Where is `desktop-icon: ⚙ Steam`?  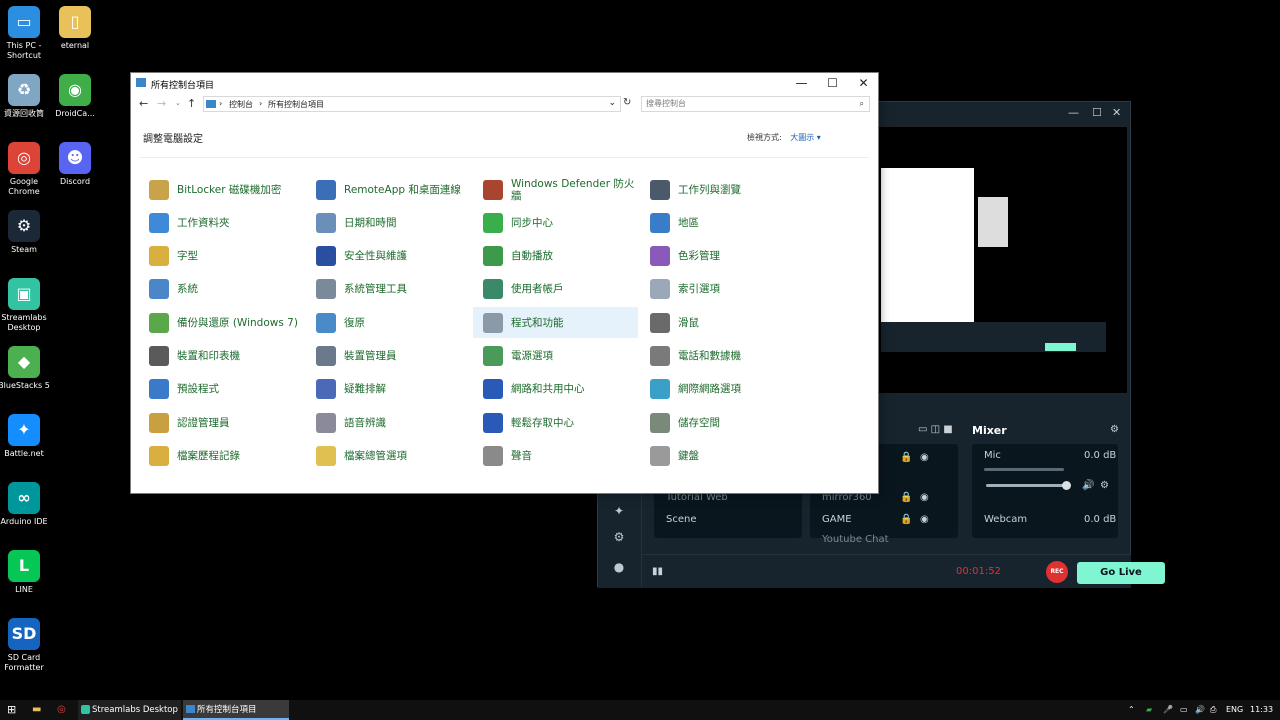 desktop-icon: ⚙ Steam is located at coordinates (26, 232).